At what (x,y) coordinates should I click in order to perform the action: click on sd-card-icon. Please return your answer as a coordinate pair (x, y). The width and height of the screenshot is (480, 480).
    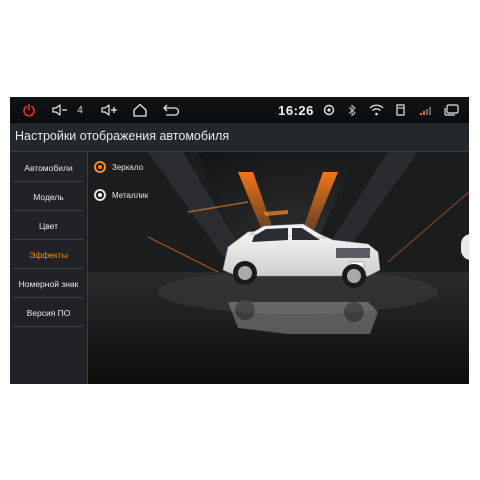
    Looking at the image, I should click on (400, 110).